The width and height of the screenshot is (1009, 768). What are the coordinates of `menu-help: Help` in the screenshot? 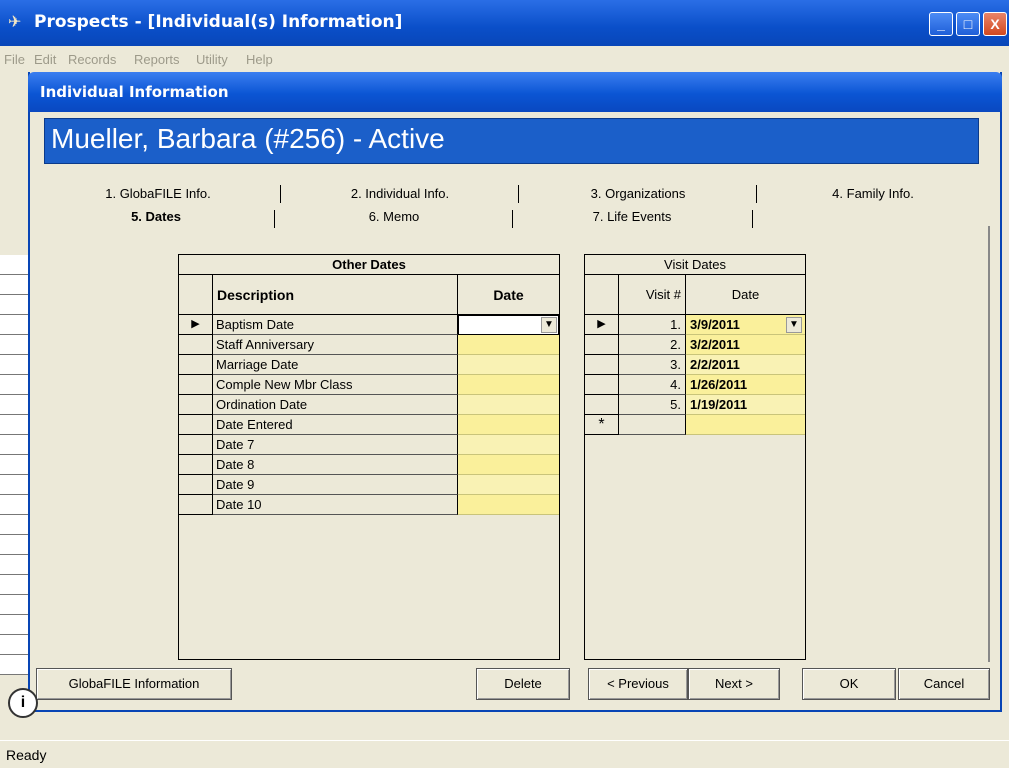 It's located at (259, 59).